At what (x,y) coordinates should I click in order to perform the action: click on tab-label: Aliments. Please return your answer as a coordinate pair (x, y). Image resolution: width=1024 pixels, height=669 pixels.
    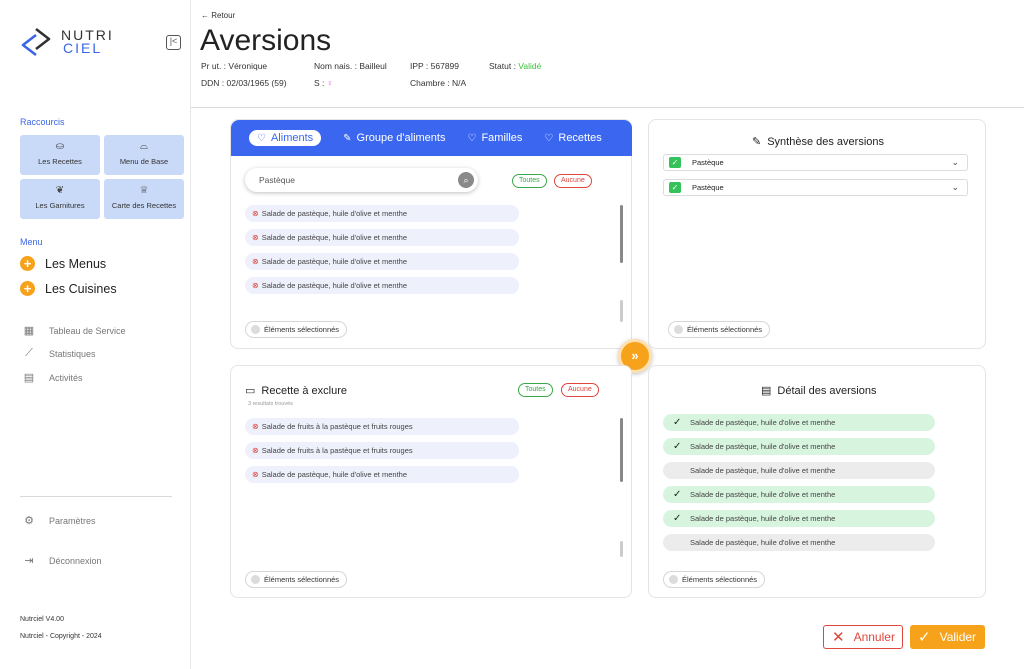
    Looking at the image, I should click on (292, 138).